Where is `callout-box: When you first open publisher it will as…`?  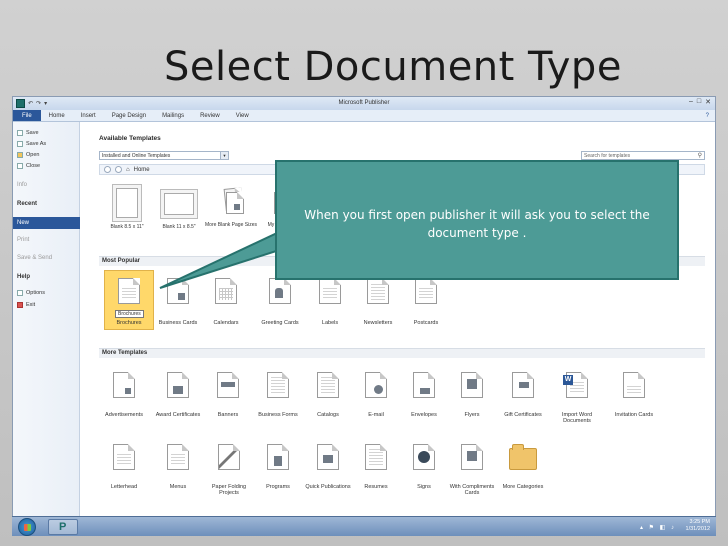
callout-box: When you first open publisher it will as… is located at coordinates (477, 220).